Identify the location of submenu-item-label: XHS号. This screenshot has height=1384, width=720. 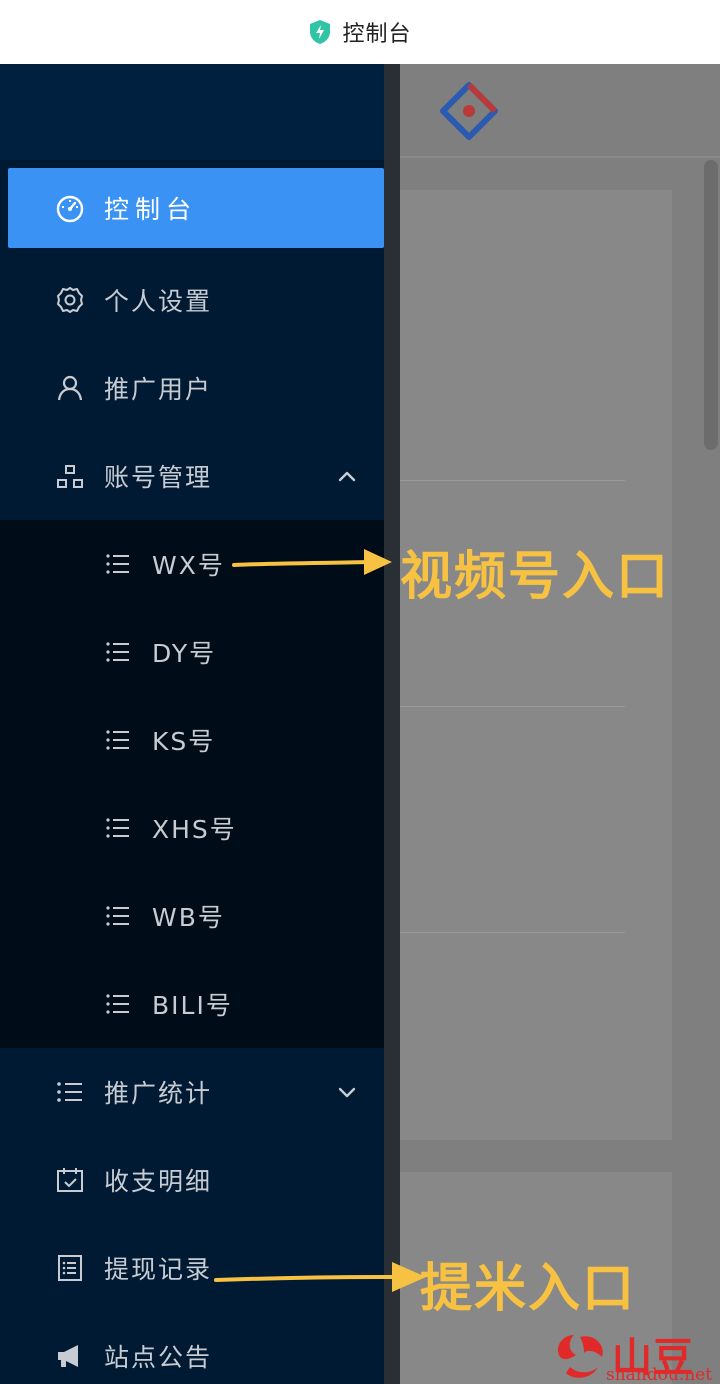
(194, 829).